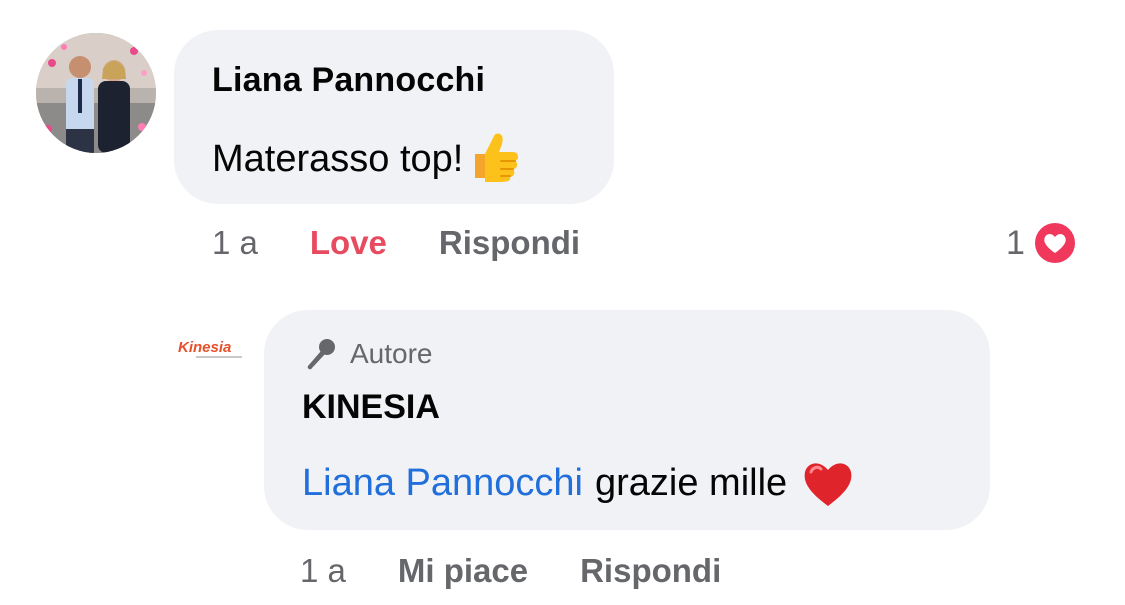  Describe the element at coordinates (321, 354) in the screenshot. I see `microphone-icon` at that location.